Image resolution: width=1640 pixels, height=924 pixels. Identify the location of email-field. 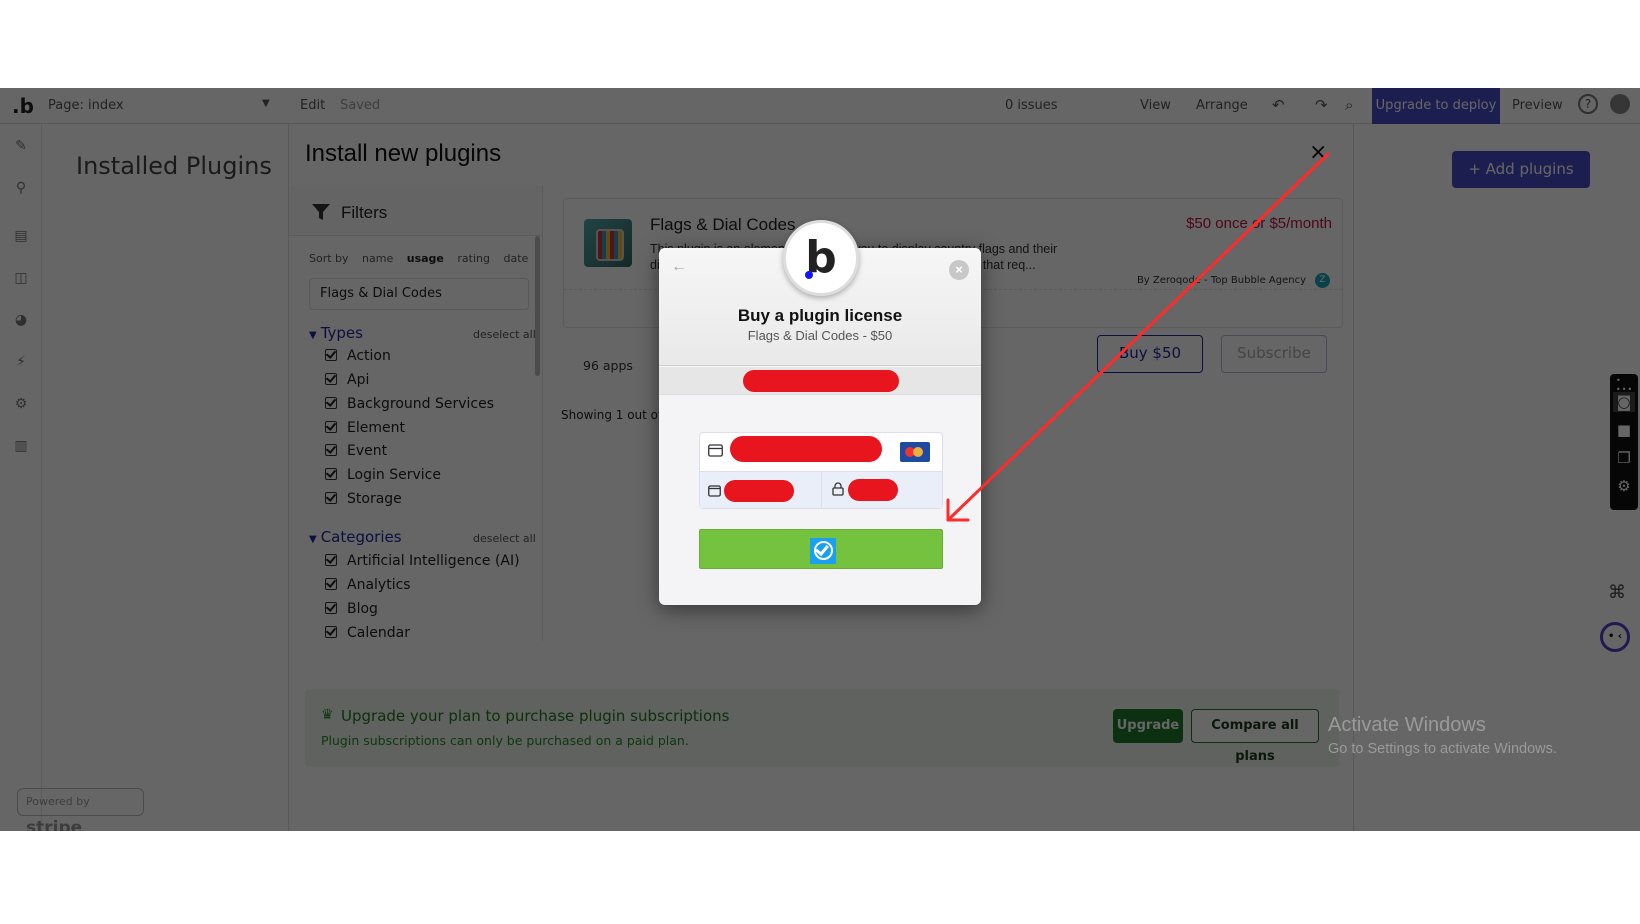
(820, 381).